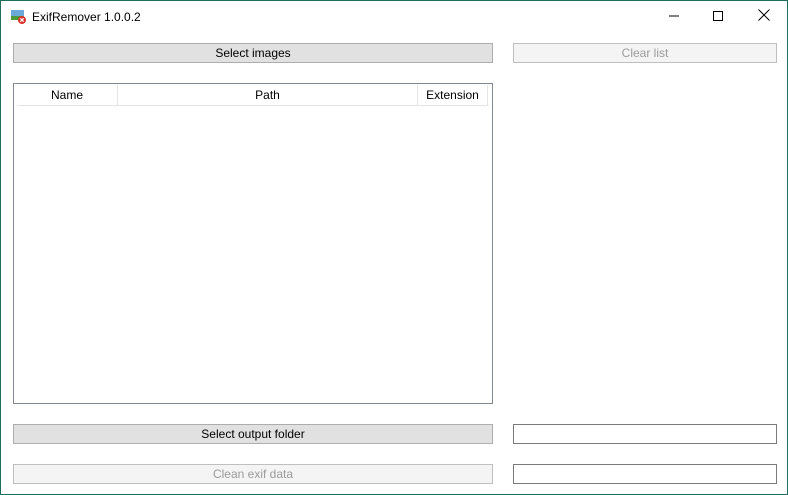 Image resolution: width=788 pixels, height=495 pixels. I want to click on title-bar: ExifRemover 1.0.0.2, so click(394, 16).